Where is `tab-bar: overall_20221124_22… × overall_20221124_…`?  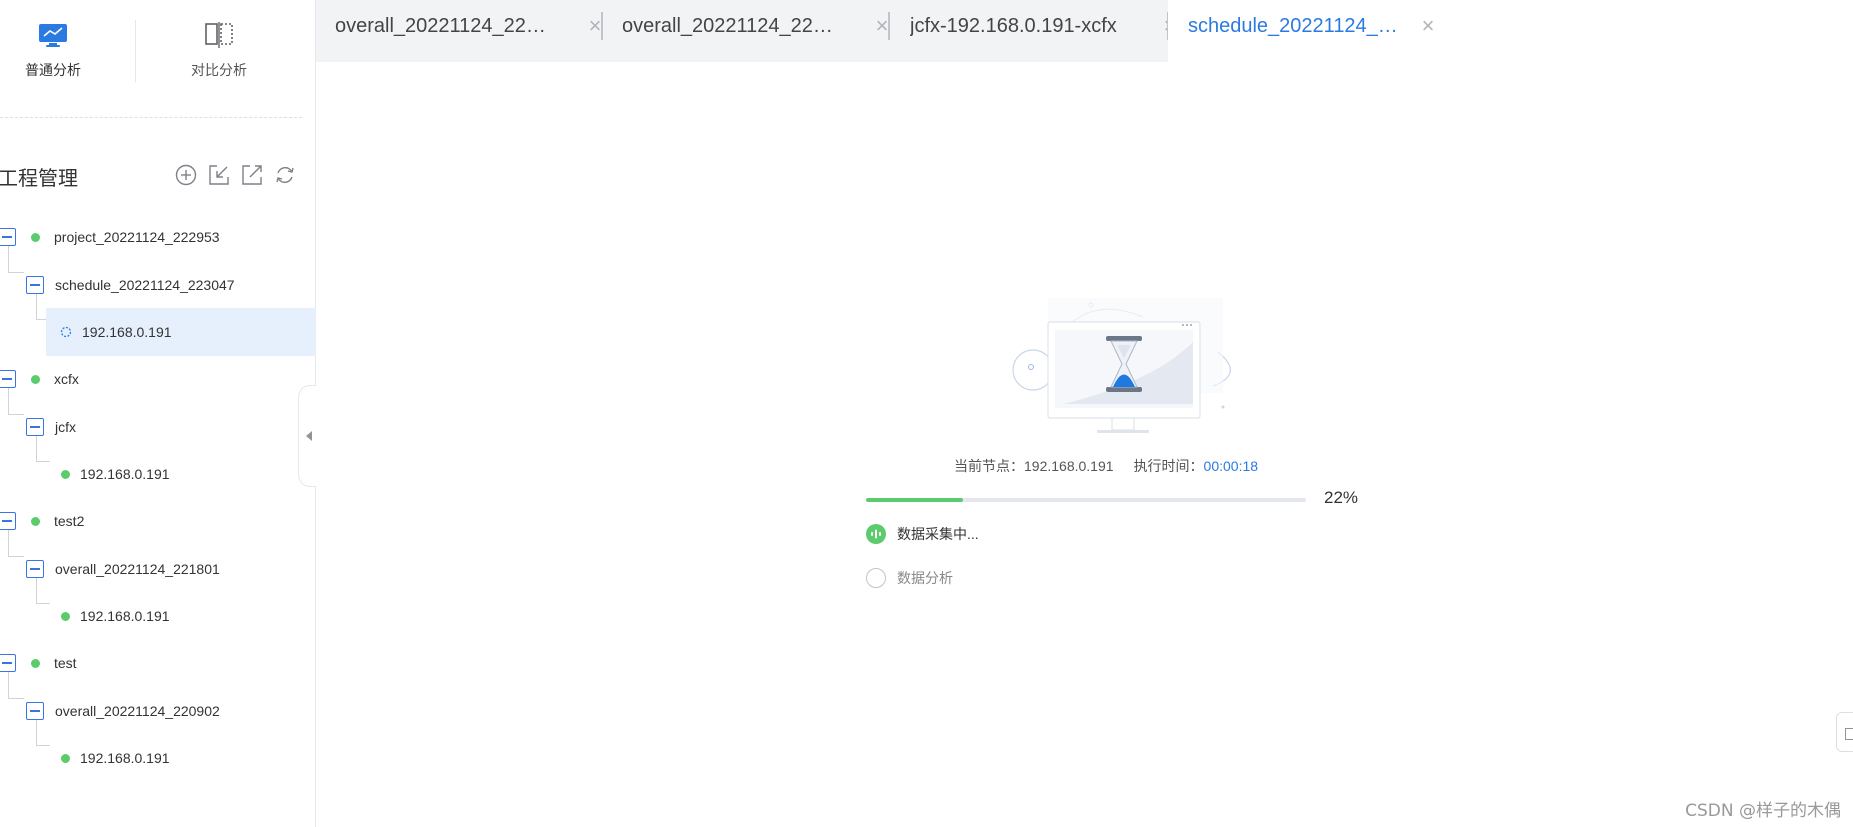 tab-bar: overall_20221124_22… × overall_20221124_… is located at coordinates (1084, 31).